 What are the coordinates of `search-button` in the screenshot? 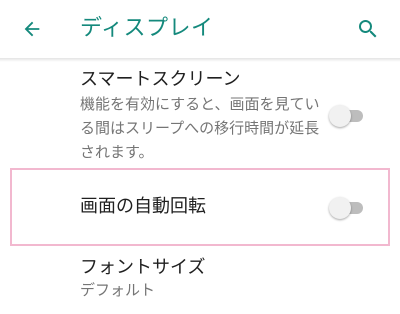 It's located at (368, 29).